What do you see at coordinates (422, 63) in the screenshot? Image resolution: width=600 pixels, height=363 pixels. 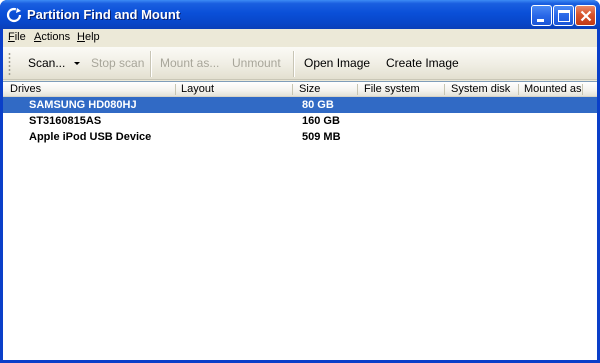 I see `create-image-button: Create Image` at bounding box center [422, 63].